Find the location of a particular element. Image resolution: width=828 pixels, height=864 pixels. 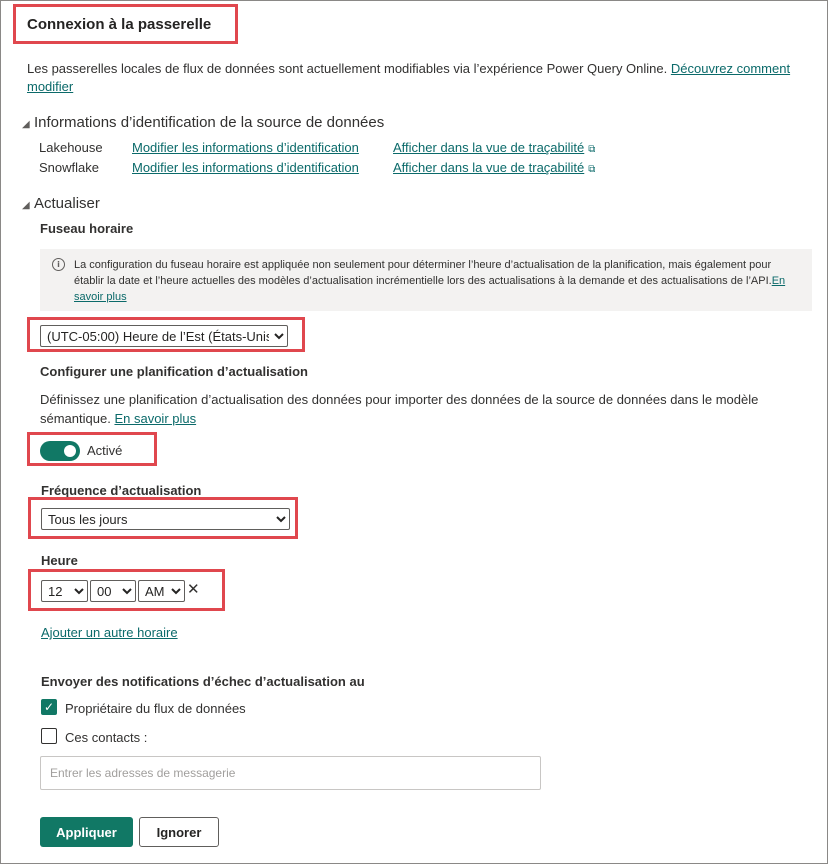

add-time-link: Ajouter un autre horaire is located at coordinates (109, 632).